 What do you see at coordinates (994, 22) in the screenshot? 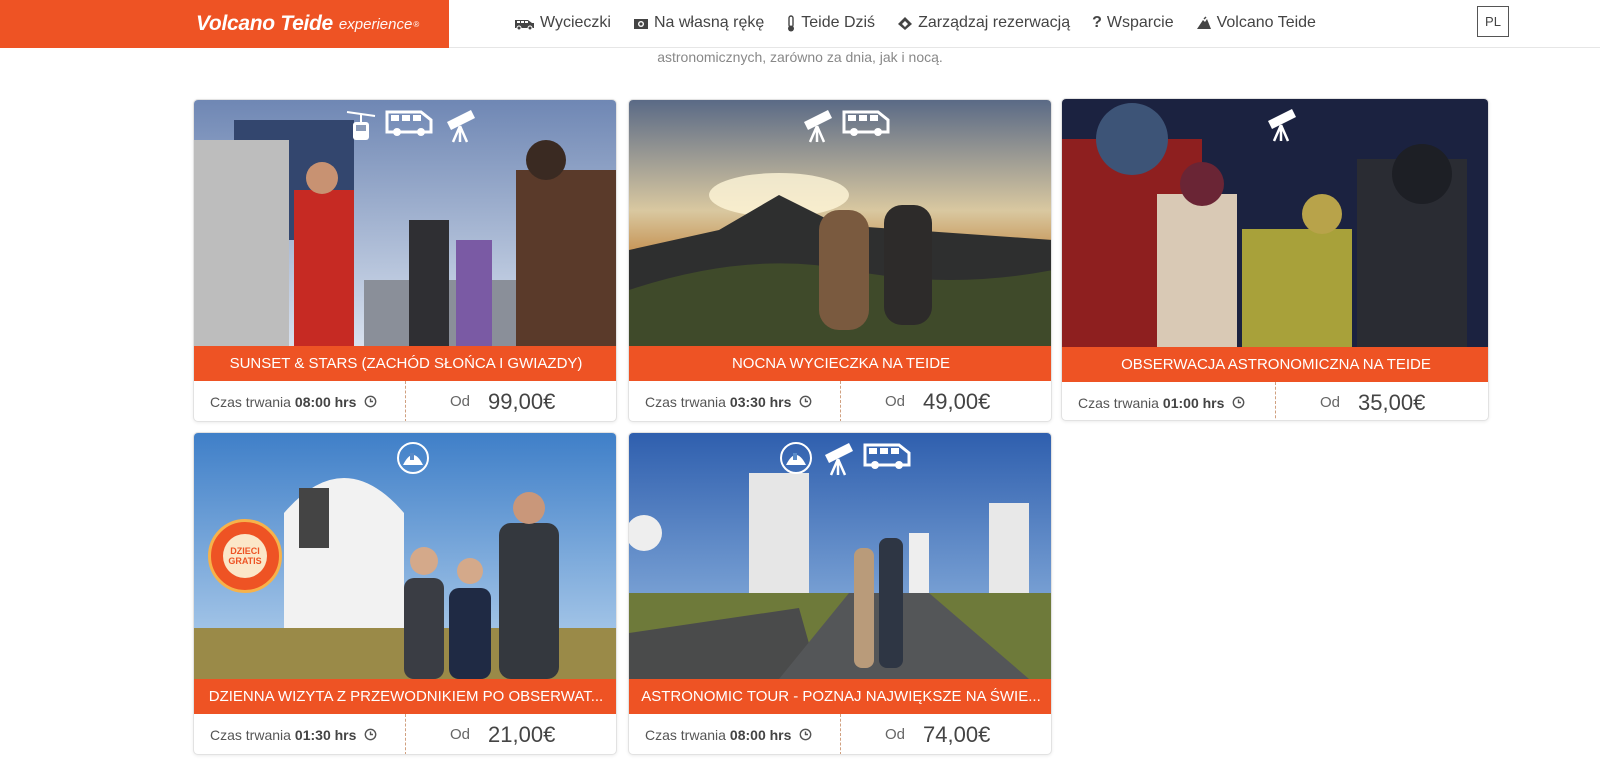
I see `nav-label: Zarządzaj rezerwacją` at bounding box center [994, 22].